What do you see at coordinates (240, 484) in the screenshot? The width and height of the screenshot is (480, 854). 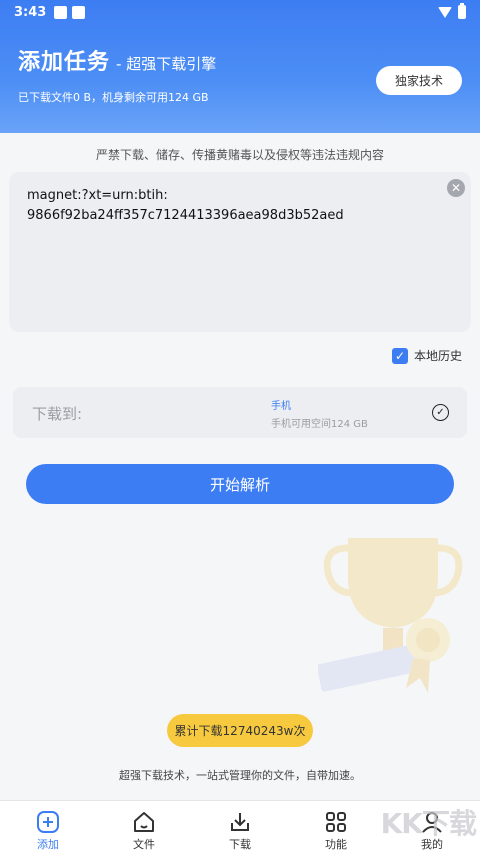 I see `start-parse-button: 开始解析` at bounding box center [240, 484].